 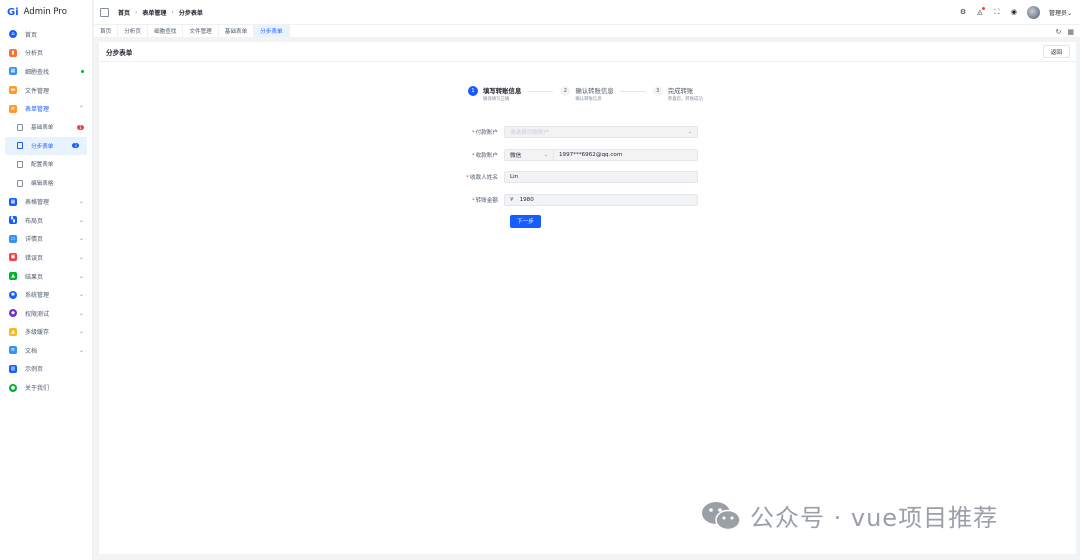 What do you see at coordinates (530, 133) in the screenshot?
I see `select-placeholder: 请选择付款账户` at bounding box center [530, 133].